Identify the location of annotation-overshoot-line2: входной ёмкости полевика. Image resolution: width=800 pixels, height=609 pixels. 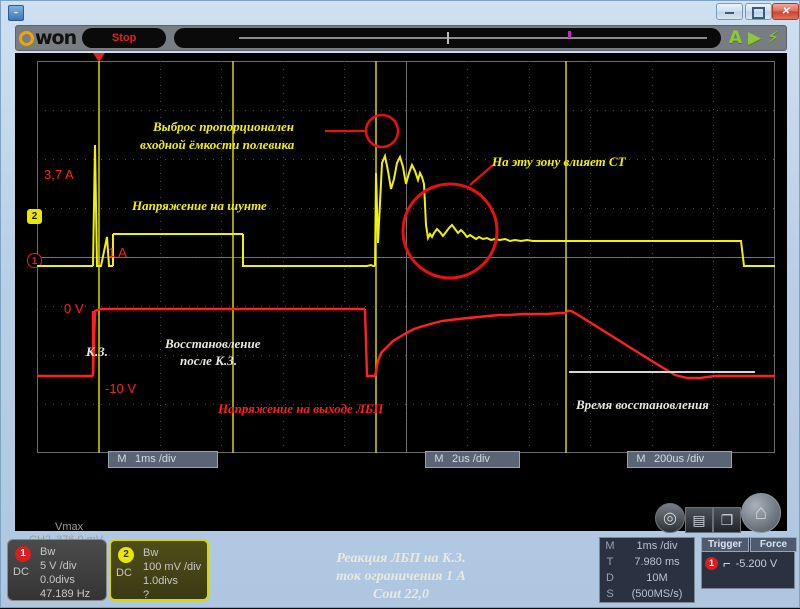
(217, 144).